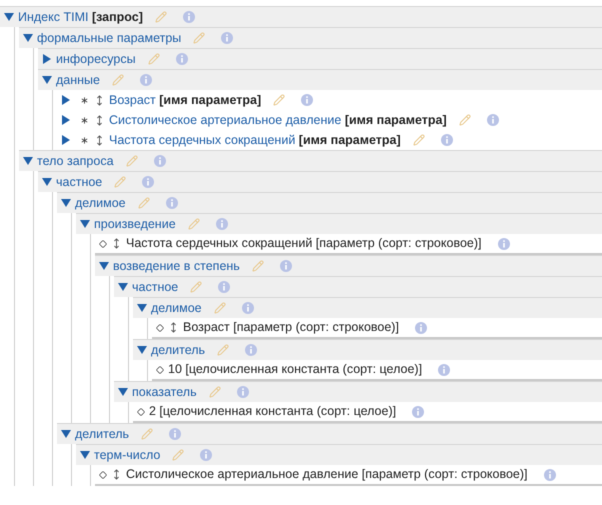 This screenshot has height=505, width=602. Describe the element at coordinates (127, 455) in the screenshot. I see `node-name: терм-число` at that location.